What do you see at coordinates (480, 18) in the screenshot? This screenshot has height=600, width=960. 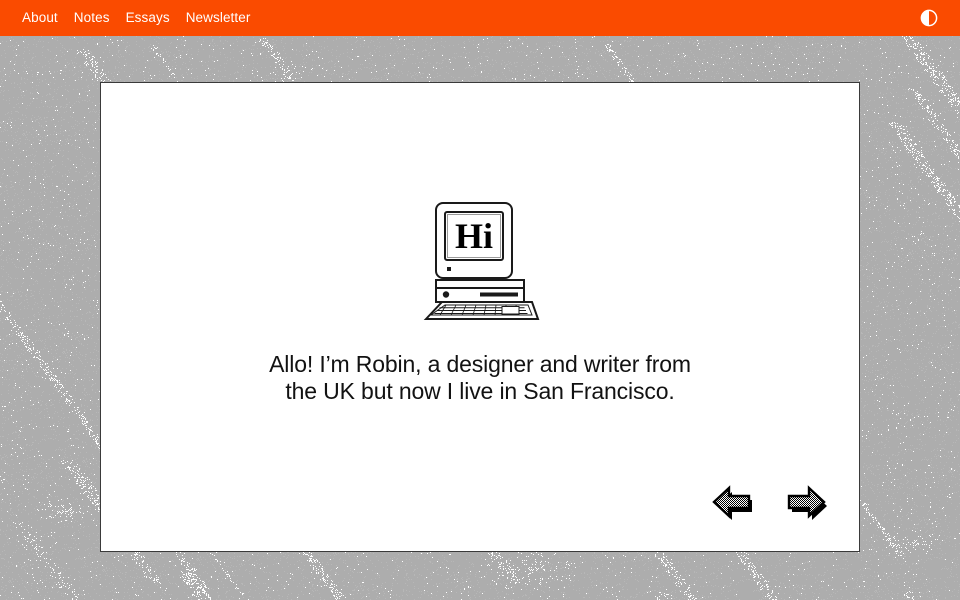 I see `top-navigation-bar: About Notes Essays Newsletter` at bounding box center [480, 18].